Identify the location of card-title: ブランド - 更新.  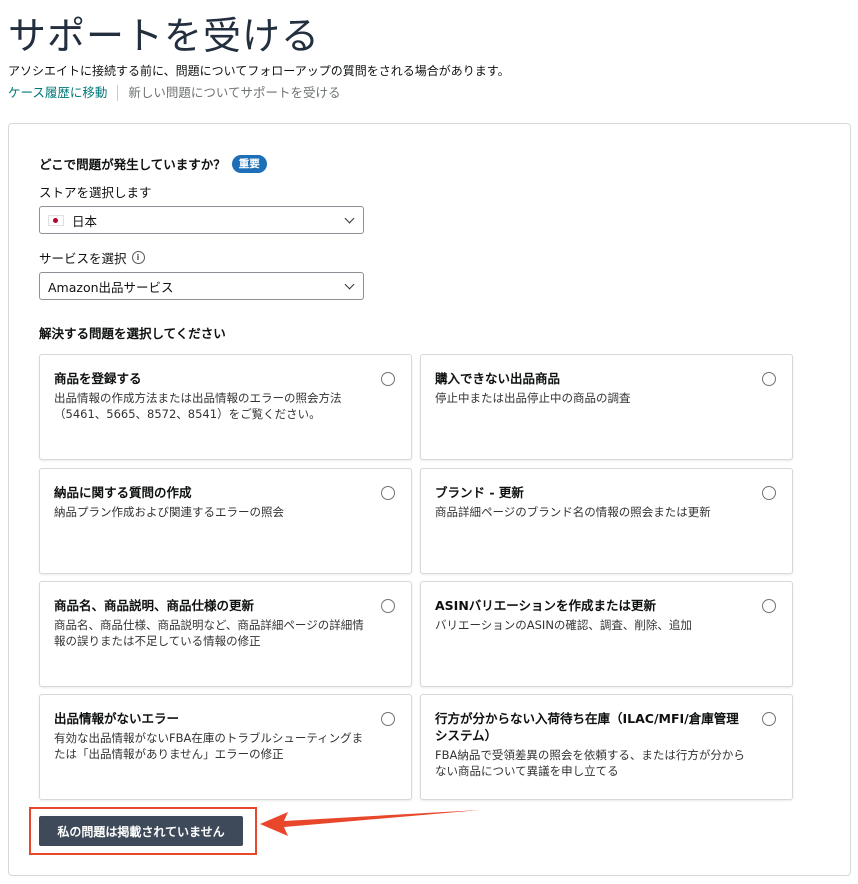
(479, 492).